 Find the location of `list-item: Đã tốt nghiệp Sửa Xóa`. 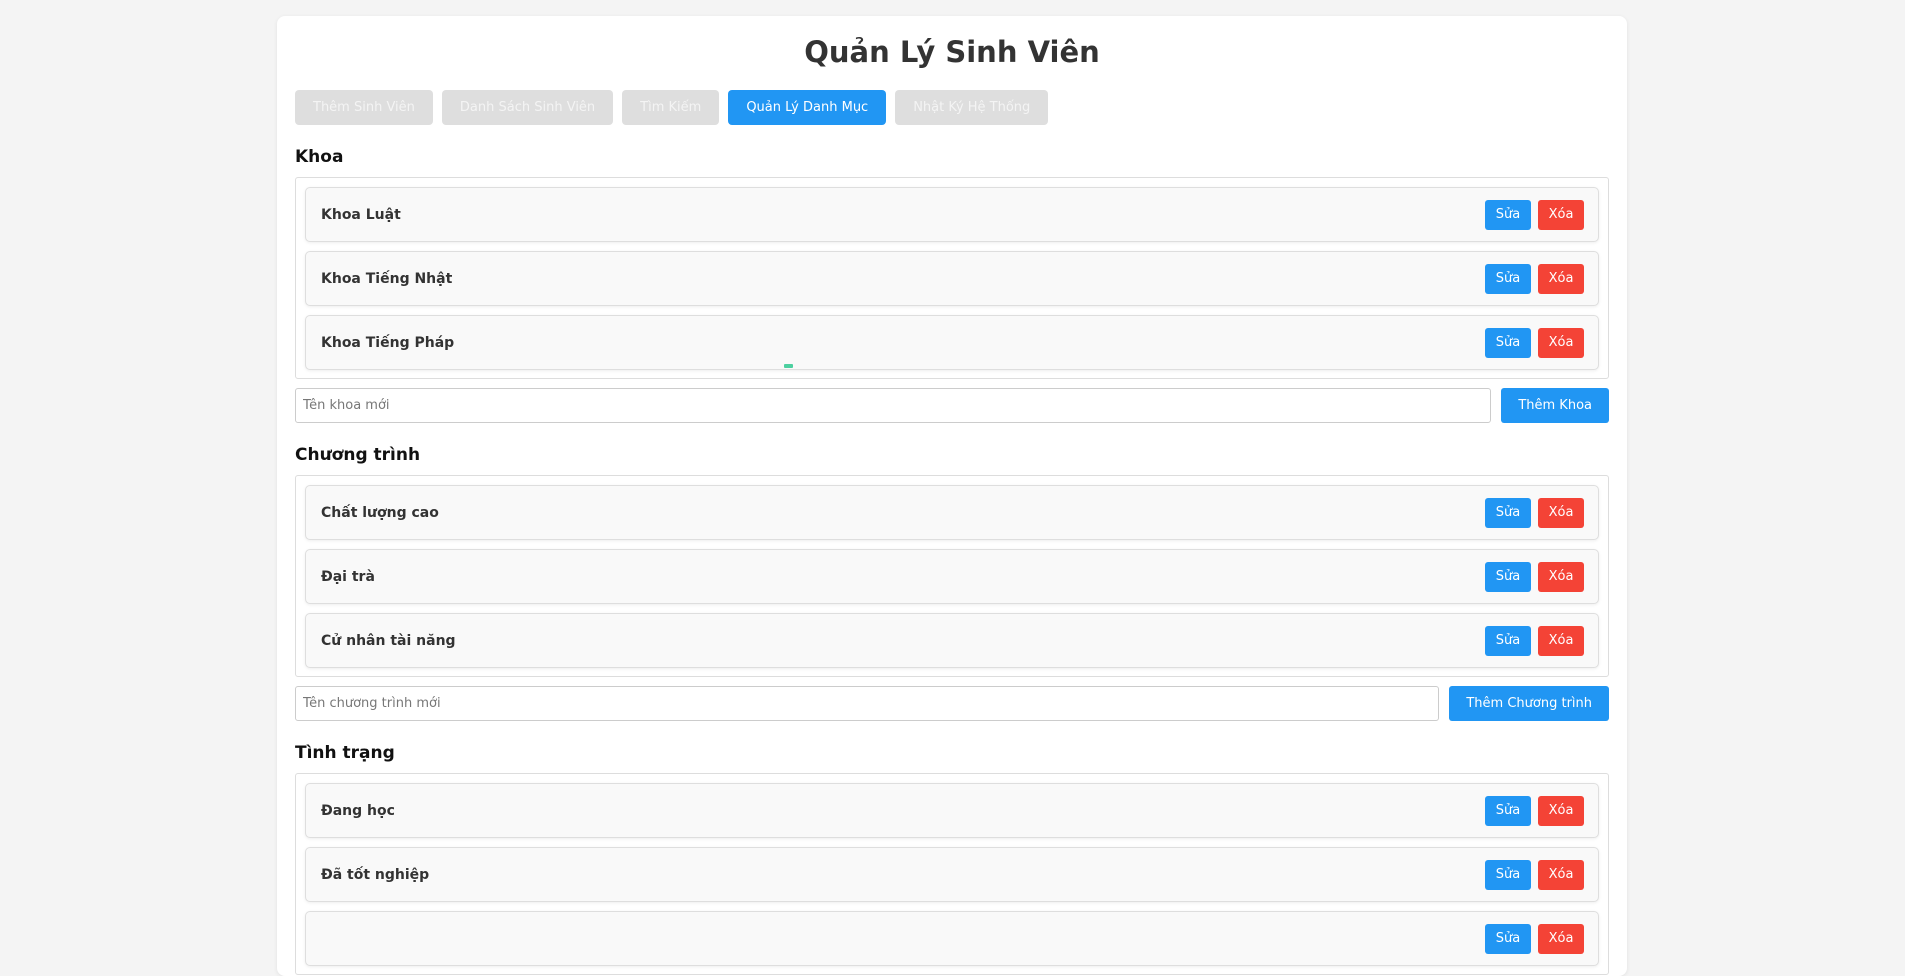

list-item: Đã tốt nghiệp Sửa Xóa is located at coordinates (952, 874).